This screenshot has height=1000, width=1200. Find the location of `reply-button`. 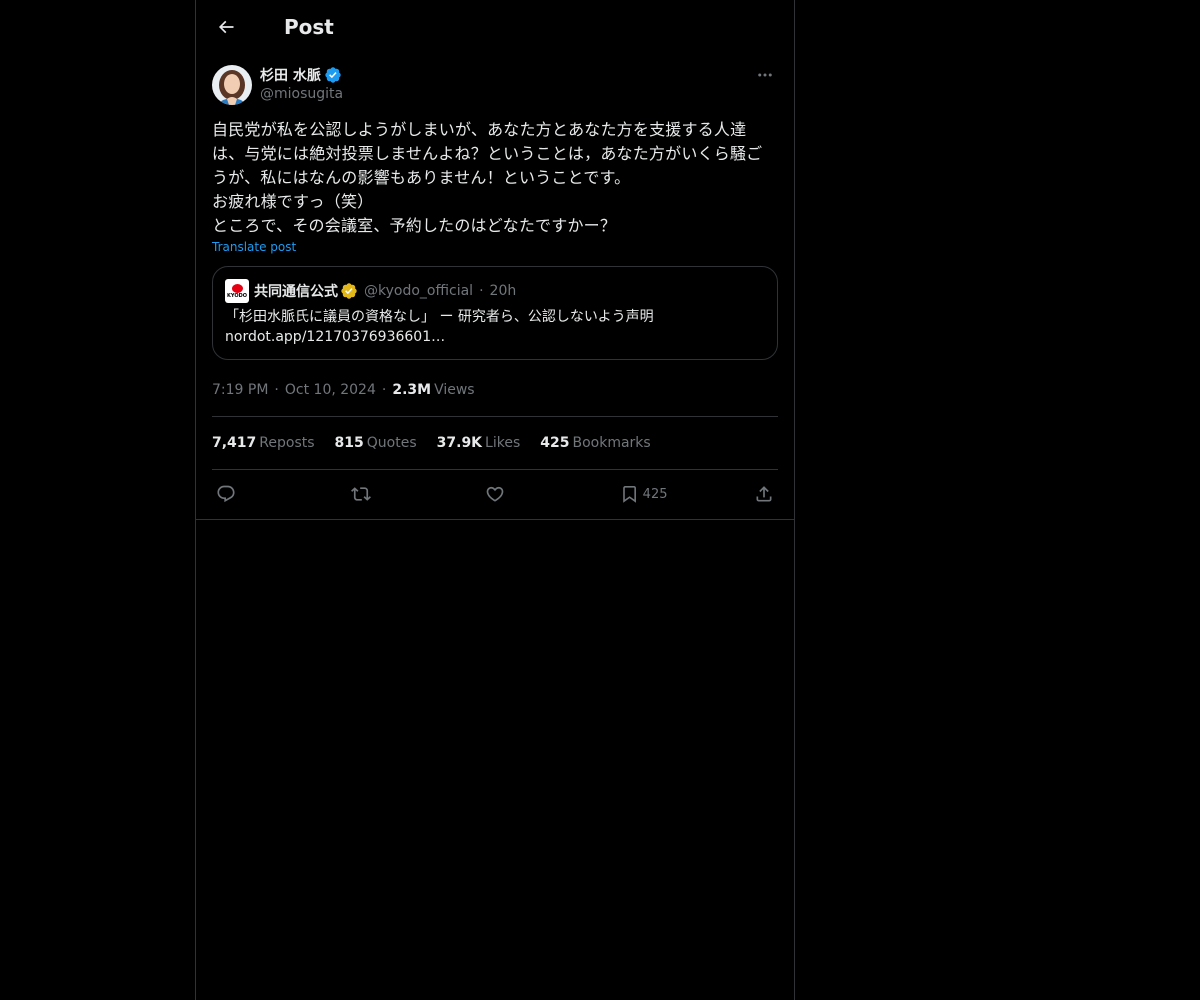

reply-button is located at coordinates (240, 494).